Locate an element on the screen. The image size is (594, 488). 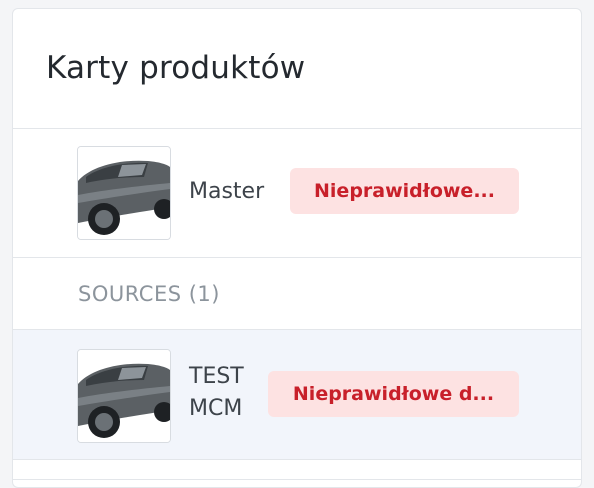
sources-label: SOURCES (1) is located at coordinates (149, 293).